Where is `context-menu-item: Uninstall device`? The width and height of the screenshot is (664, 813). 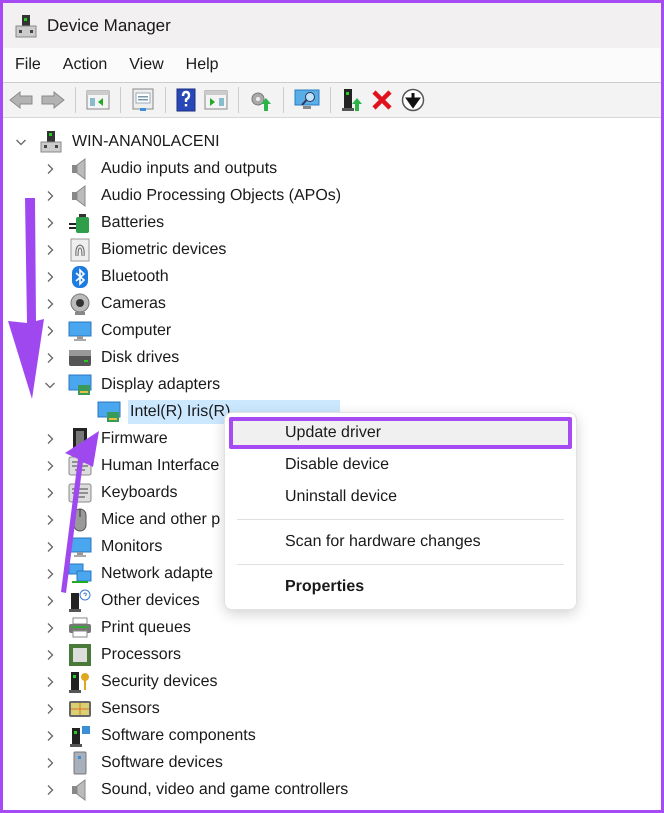 context-menu-item: Uninstall device is located at coordinates (400, 497).